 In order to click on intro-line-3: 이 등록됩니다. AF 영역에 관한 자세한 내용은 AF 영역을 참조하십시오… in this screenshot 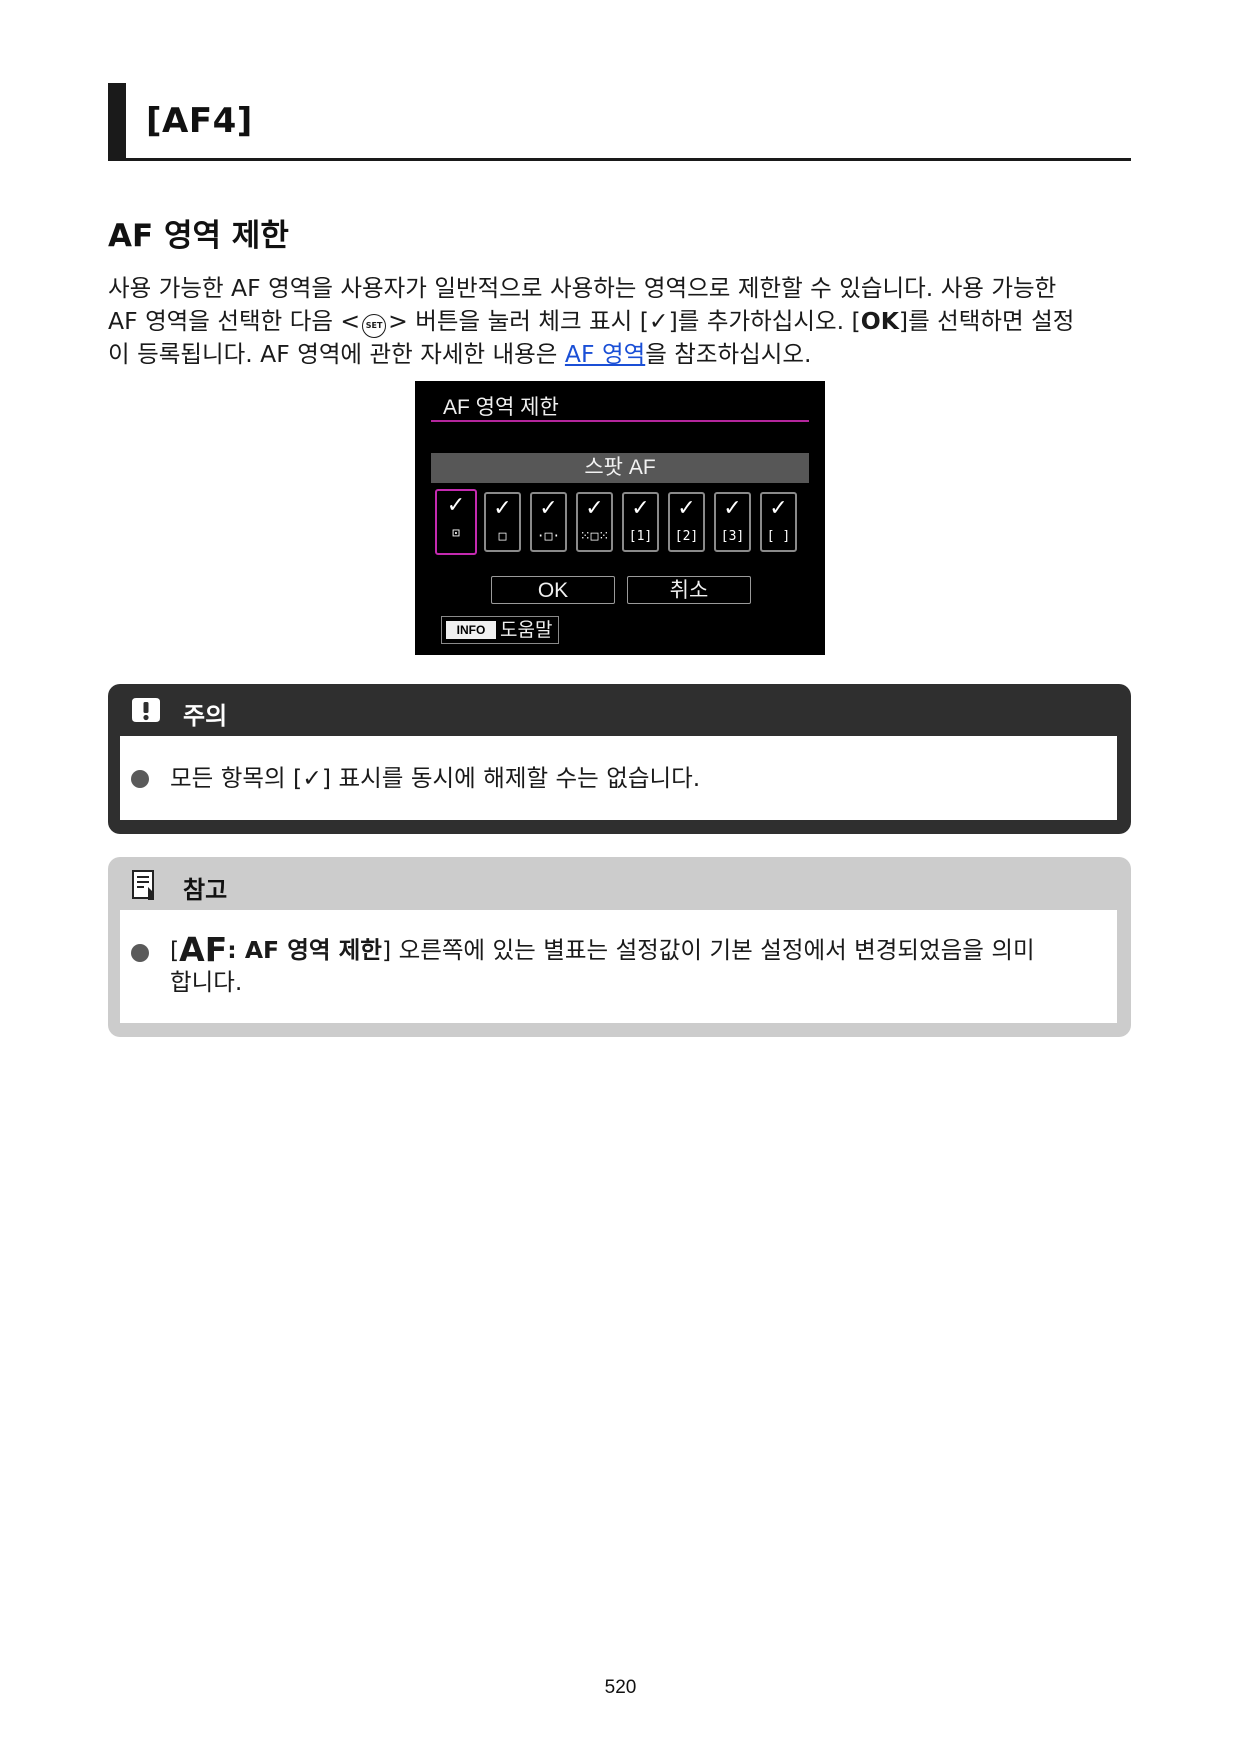, I will do `click(623, 354)`.